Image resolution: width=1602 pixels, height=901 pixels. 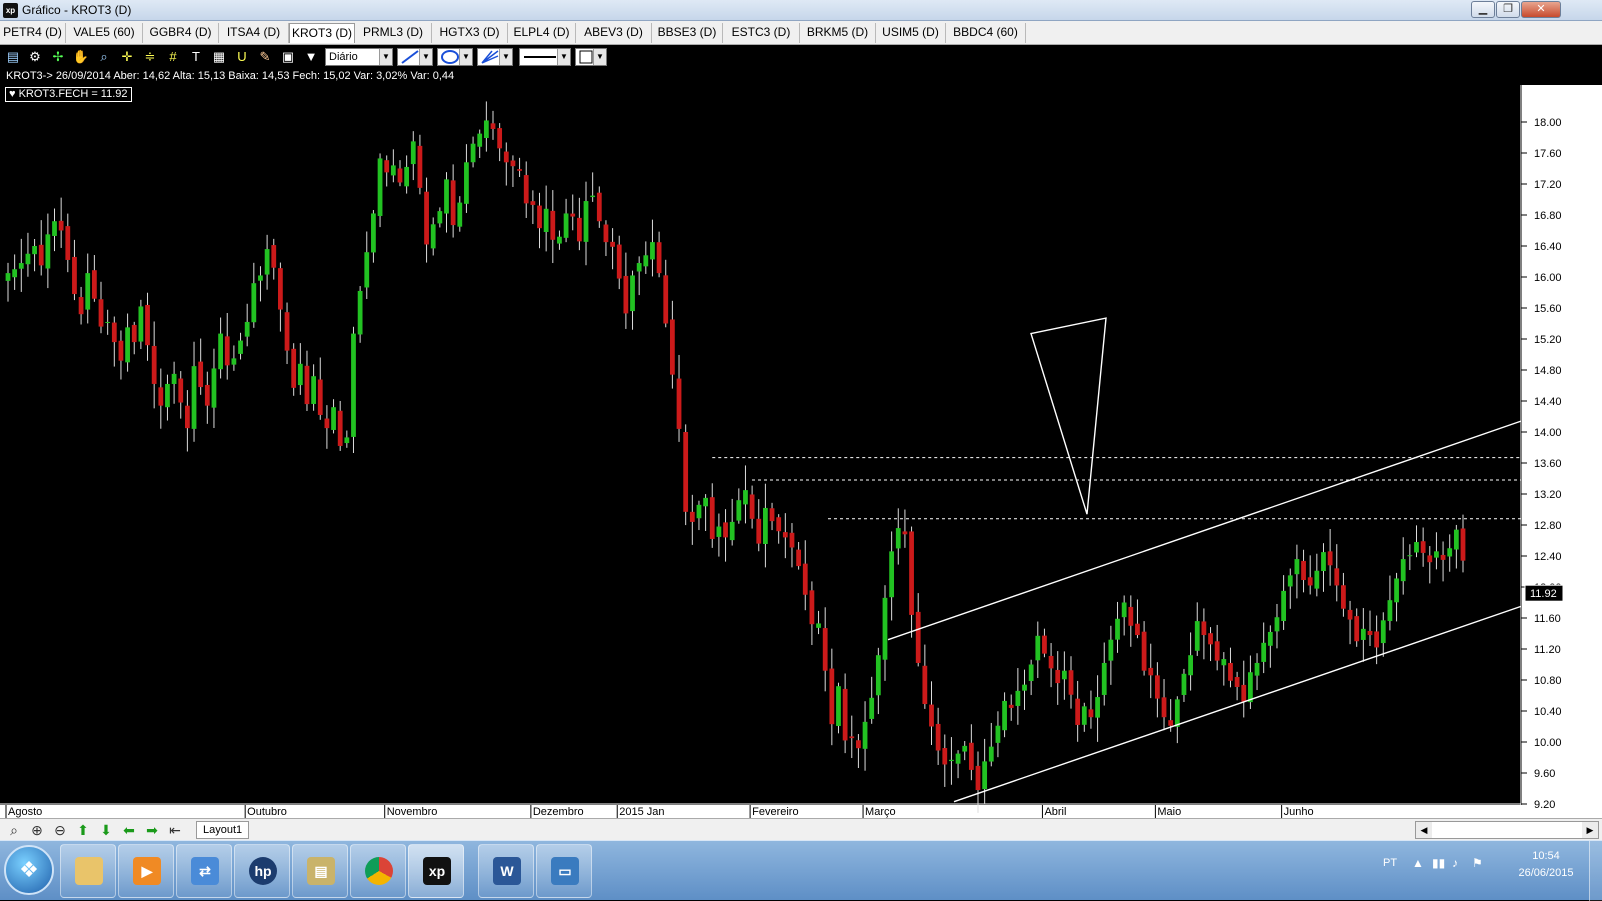 I want to click on chrome-icon, so click(x=378, y=871).